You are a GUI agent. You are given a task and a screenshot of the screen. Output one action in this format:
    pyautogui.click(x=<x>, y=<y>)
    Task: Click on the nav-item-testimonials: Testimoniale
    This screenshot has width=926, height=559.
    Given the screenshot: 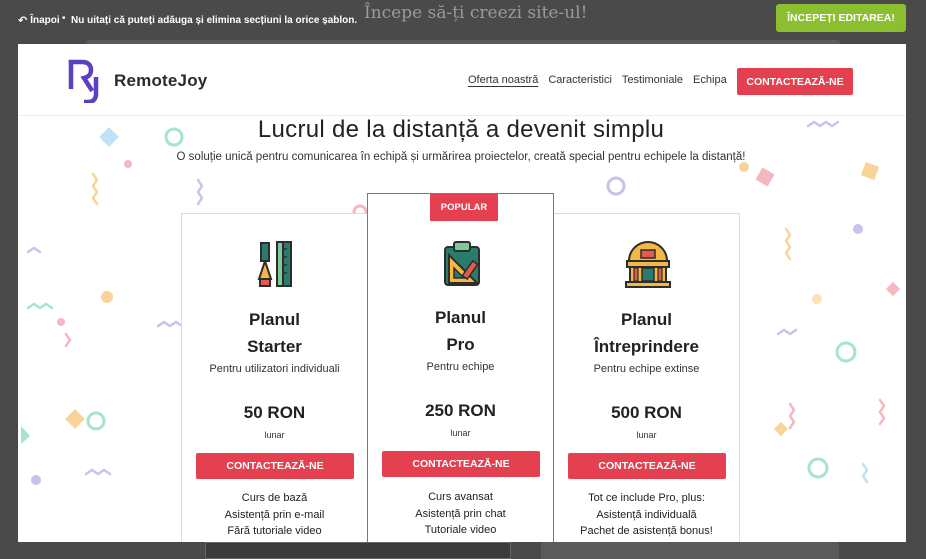 What is the action you would take?
    pyautogui.click(x=652, y=80)
    